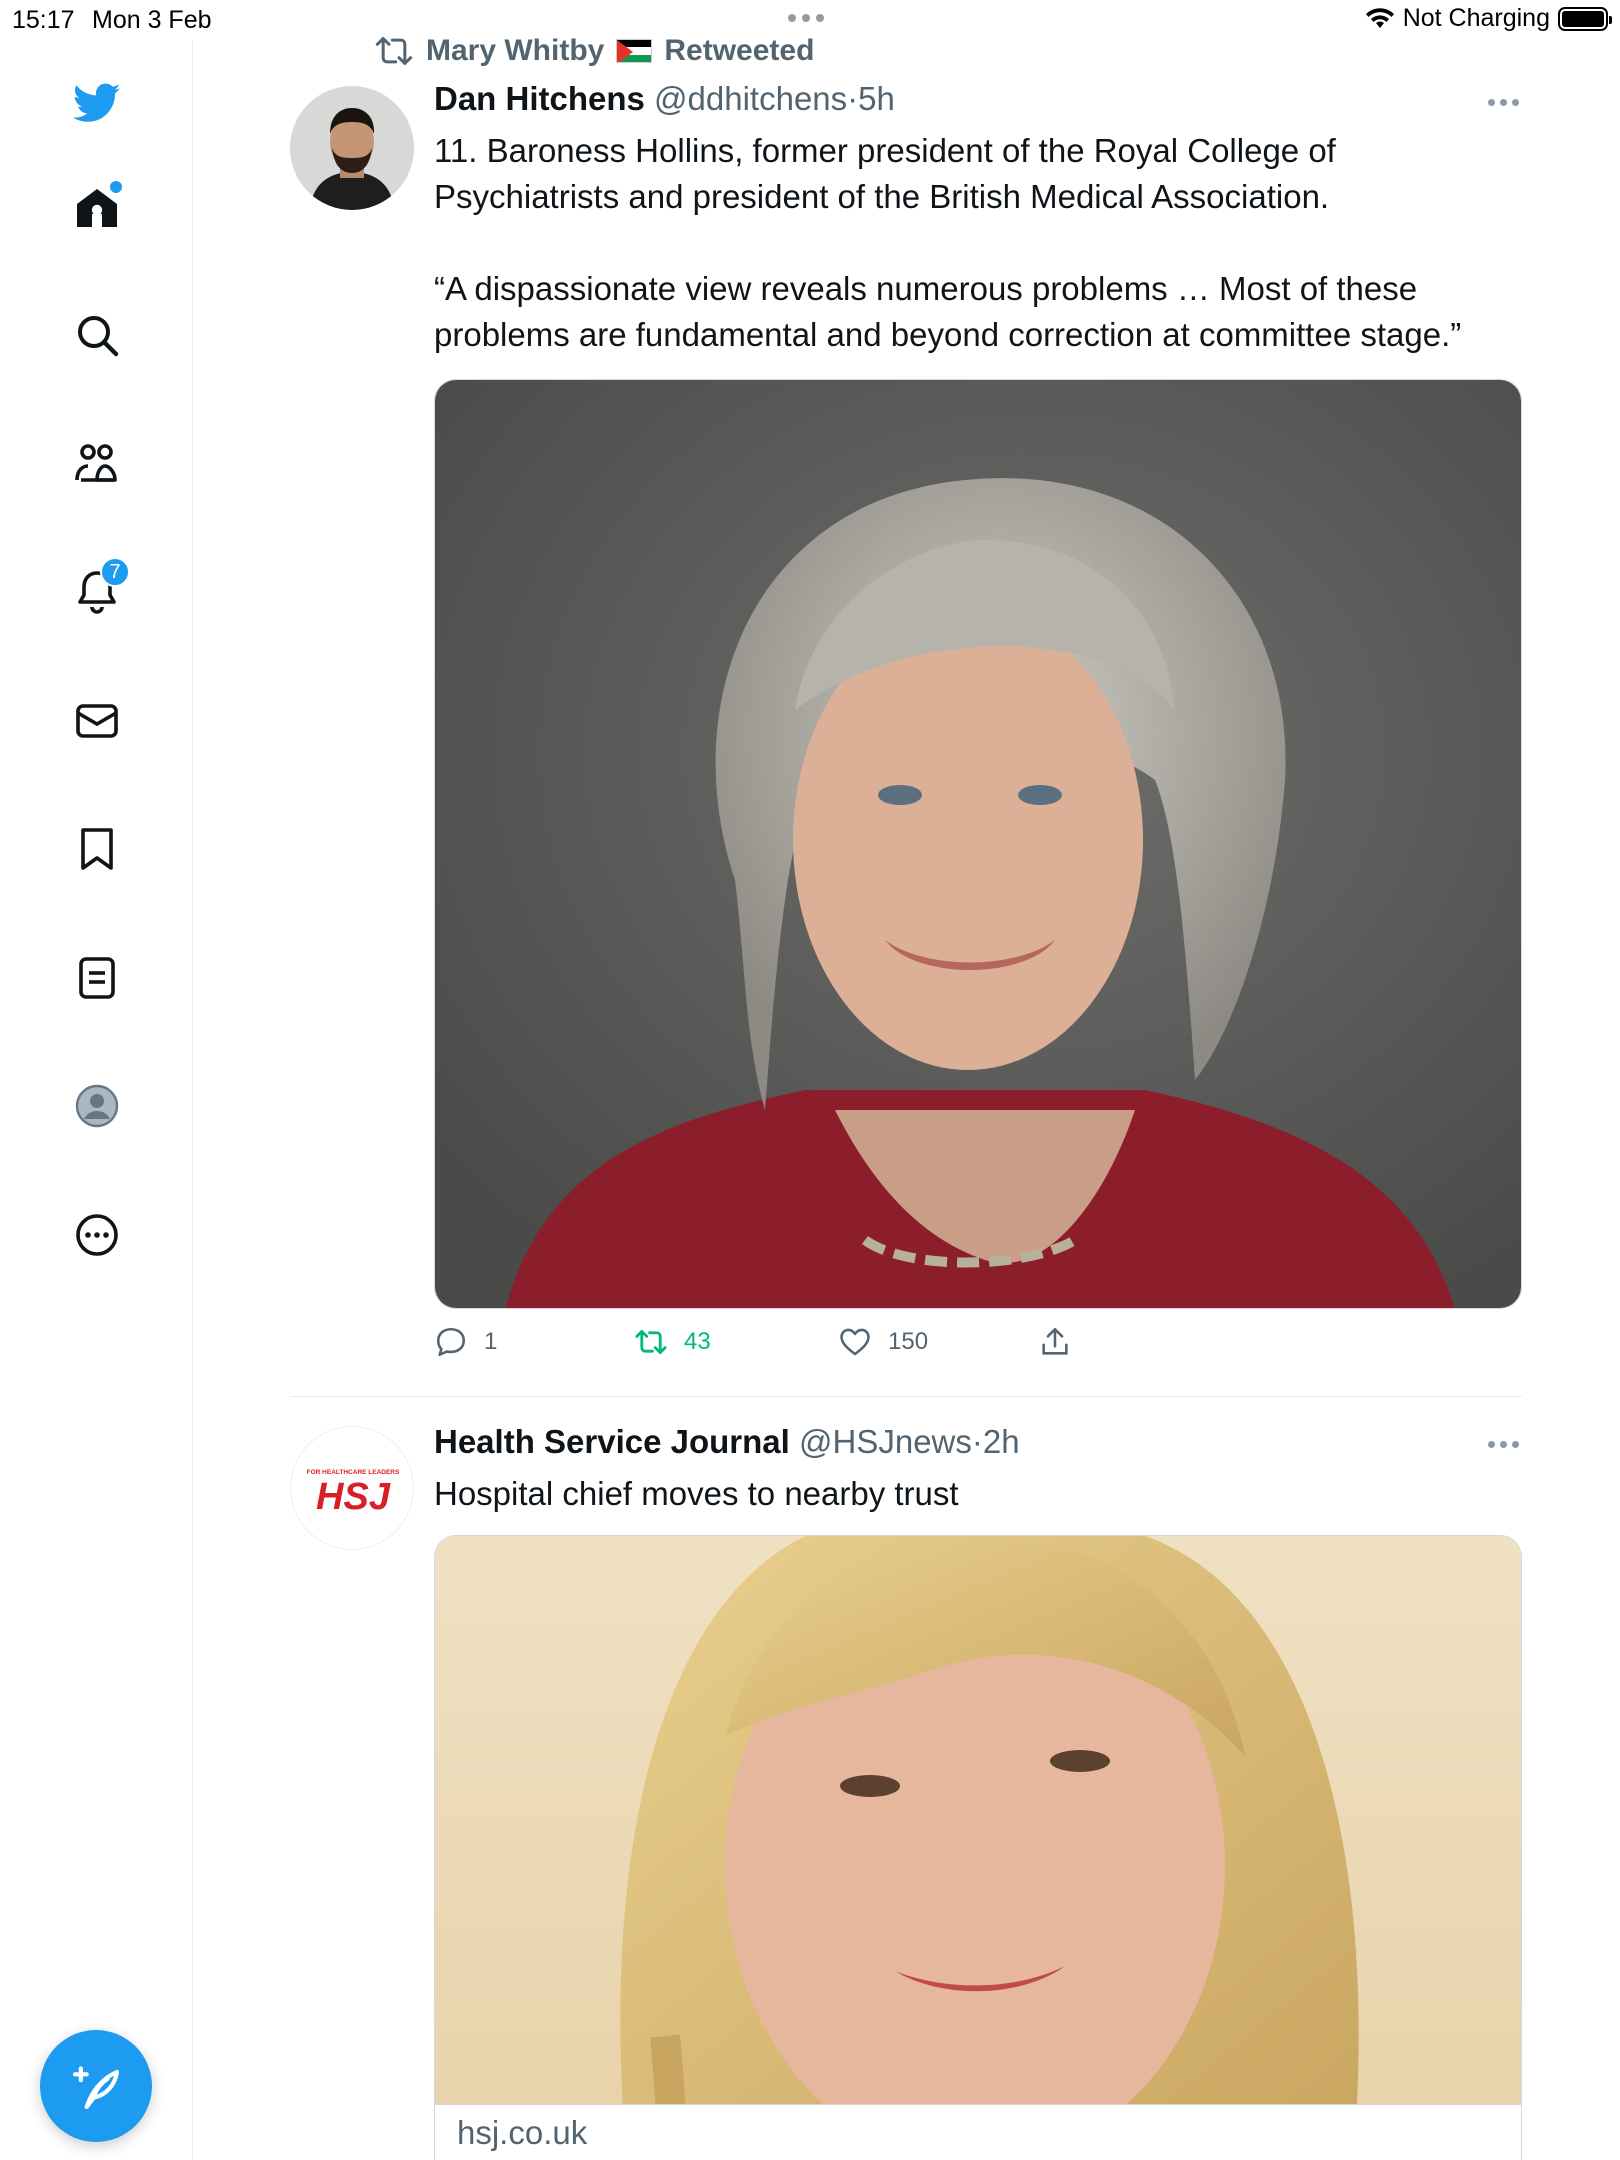 This screenshot has height=2160, width=1620. I want to click on author-name: Health Service Journal, so click(612, 1441).